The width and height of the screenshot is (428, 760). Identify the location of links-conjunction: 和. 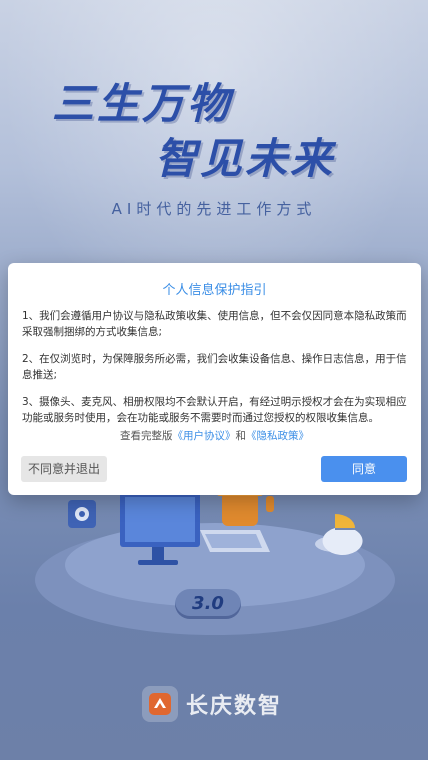
(241, 436).